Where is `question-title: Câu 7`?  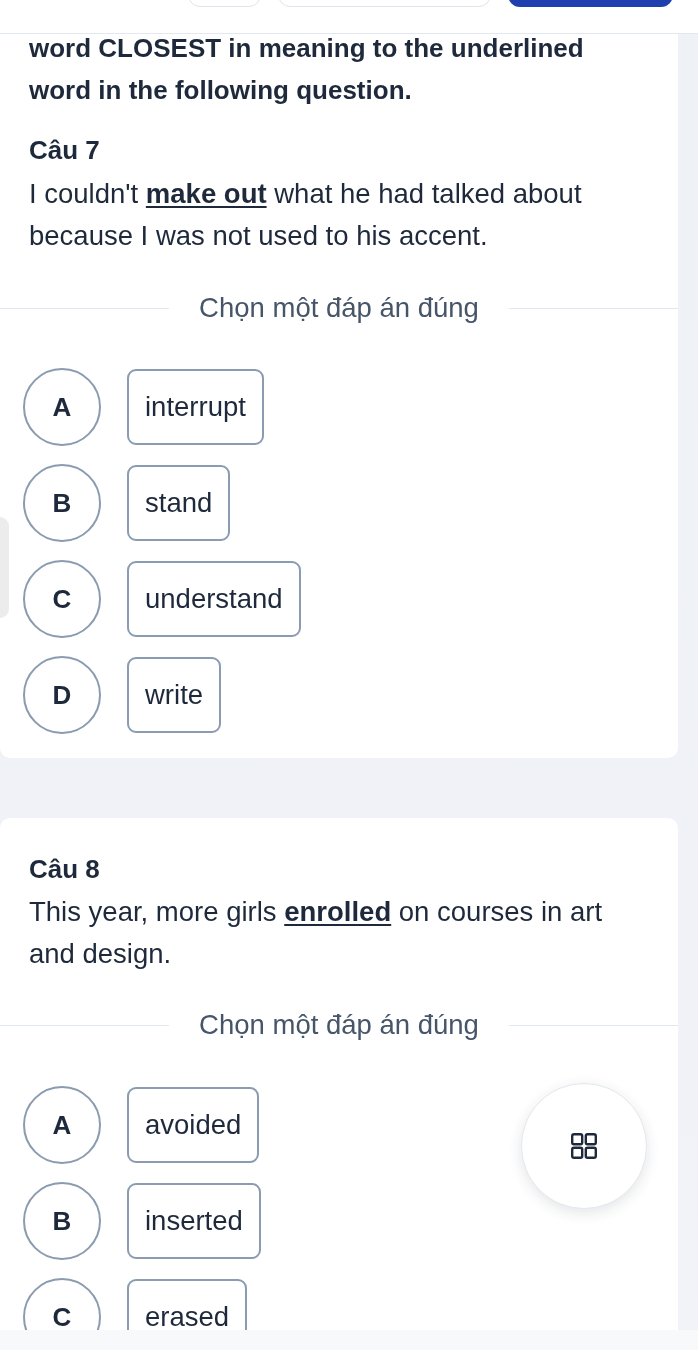 question-title: Câu 7 is located at coordinates (65, 150).